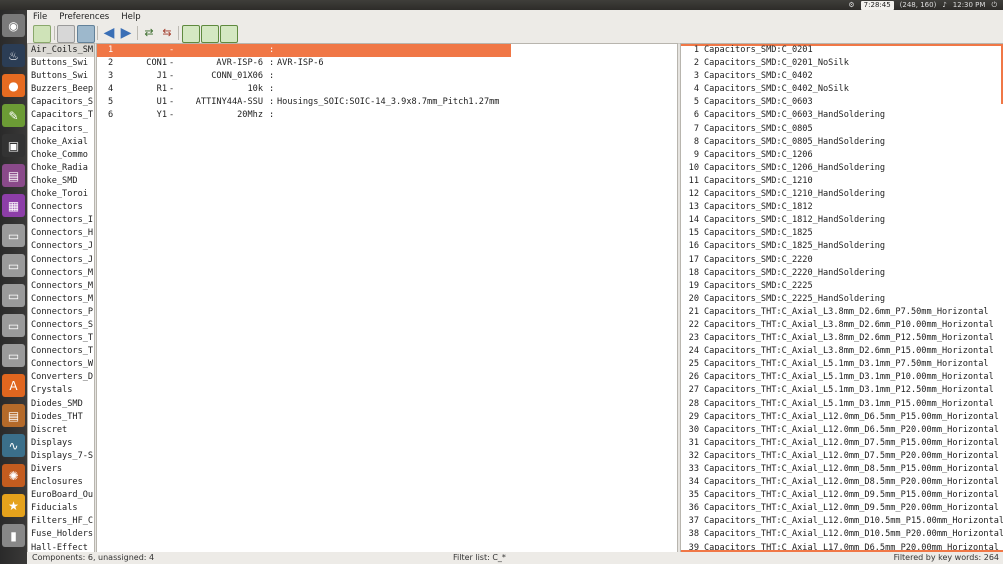  What do you see at coordinates (149, 33) in the screenshot?
I see `auto-associate-icon: ⇄` at bounding box center [149, 33].